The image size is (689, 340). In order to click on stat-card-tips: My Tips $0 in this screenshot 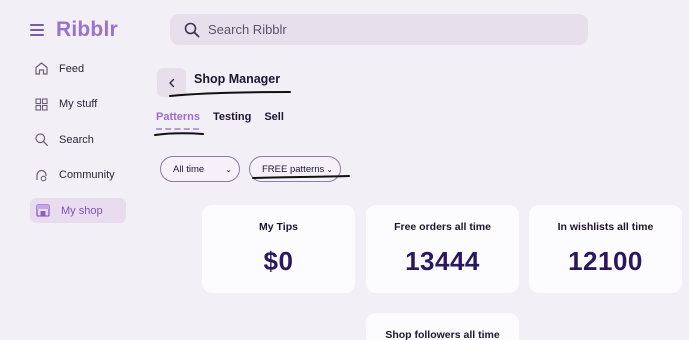, I will do `click(278, 249)`.